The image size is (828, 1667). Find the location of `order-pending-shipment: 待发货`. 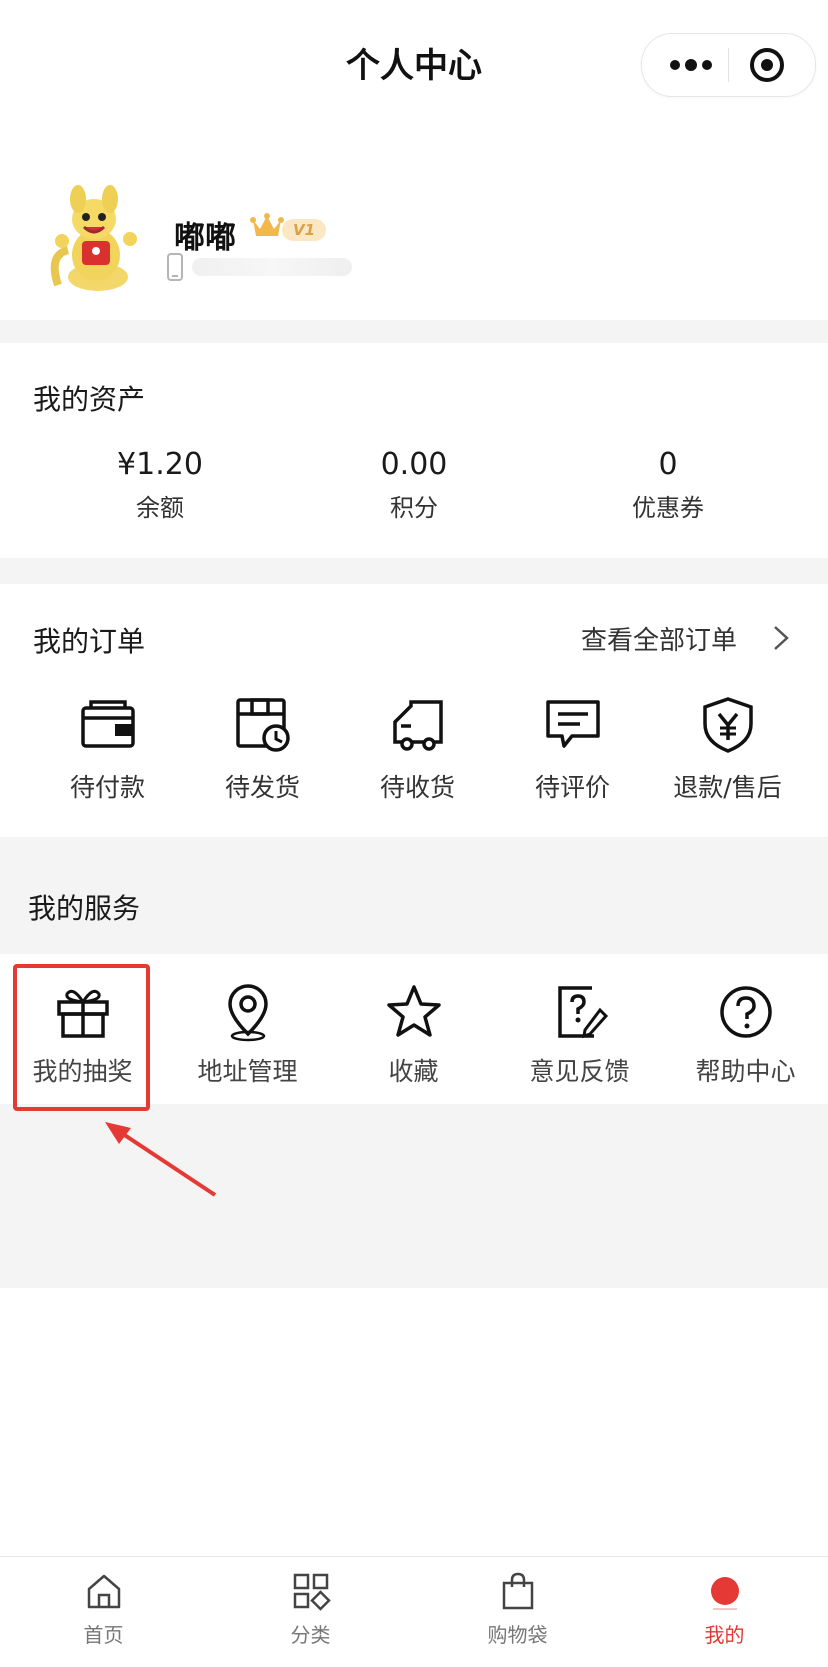

order-pending-shipment: 待发货 is located at coordinates (262, 749).